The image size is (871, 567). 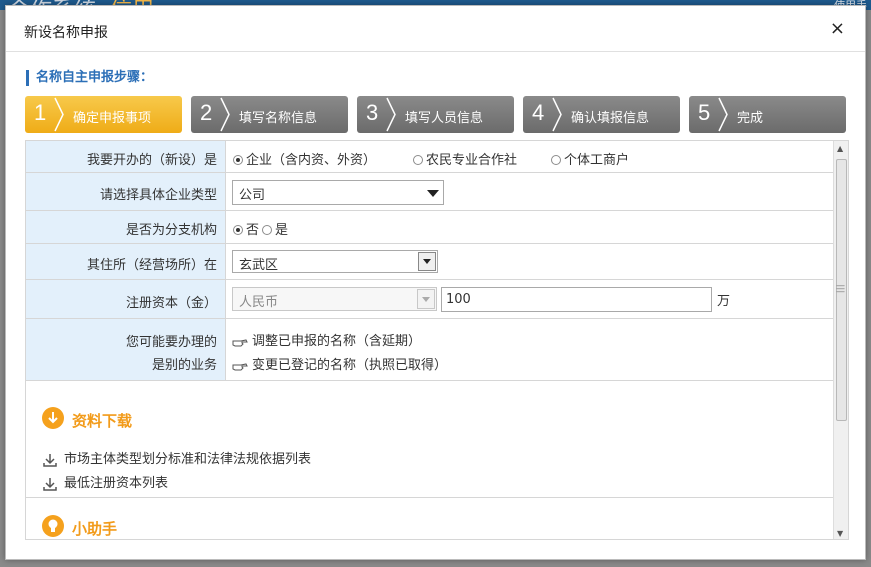 I want to click on download-item-classification: 市场主体类型划分标准和法律法规依据列表, so click(x=176, y=457).